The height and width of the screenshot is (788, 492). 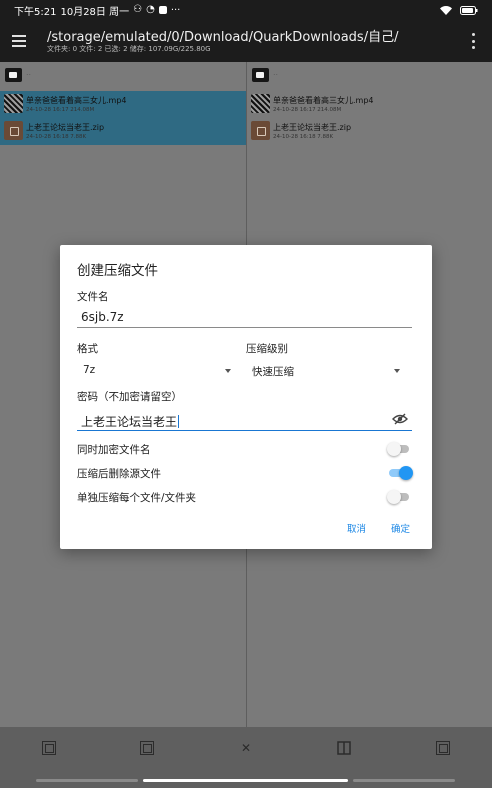 What do you see at coordinates (89, 370) in the screenshot?
I see `format-value: 7z` at bounding box center [89, 370].